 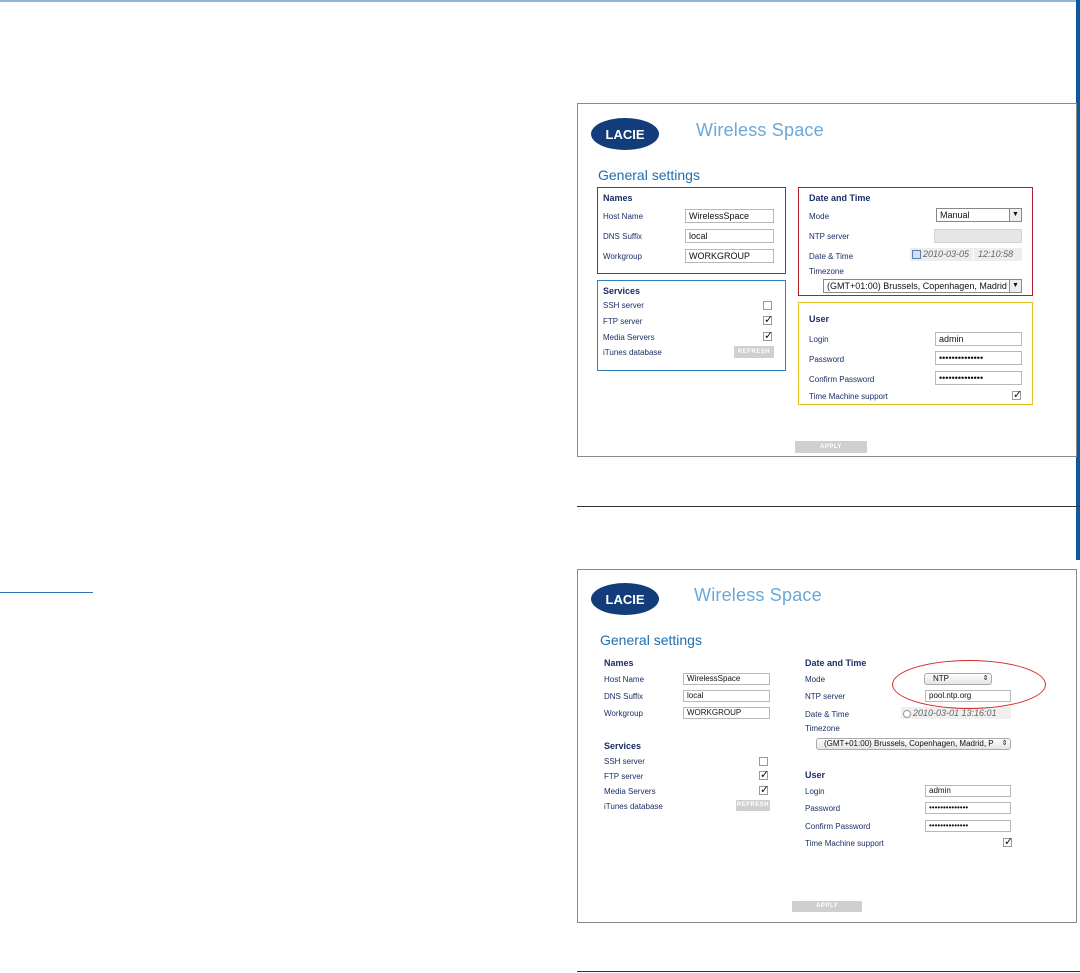 What do you see at coordinates (996, 254) in the screenshot?
I see `time-value: 12:10:58` at bounding box center [996, 254].